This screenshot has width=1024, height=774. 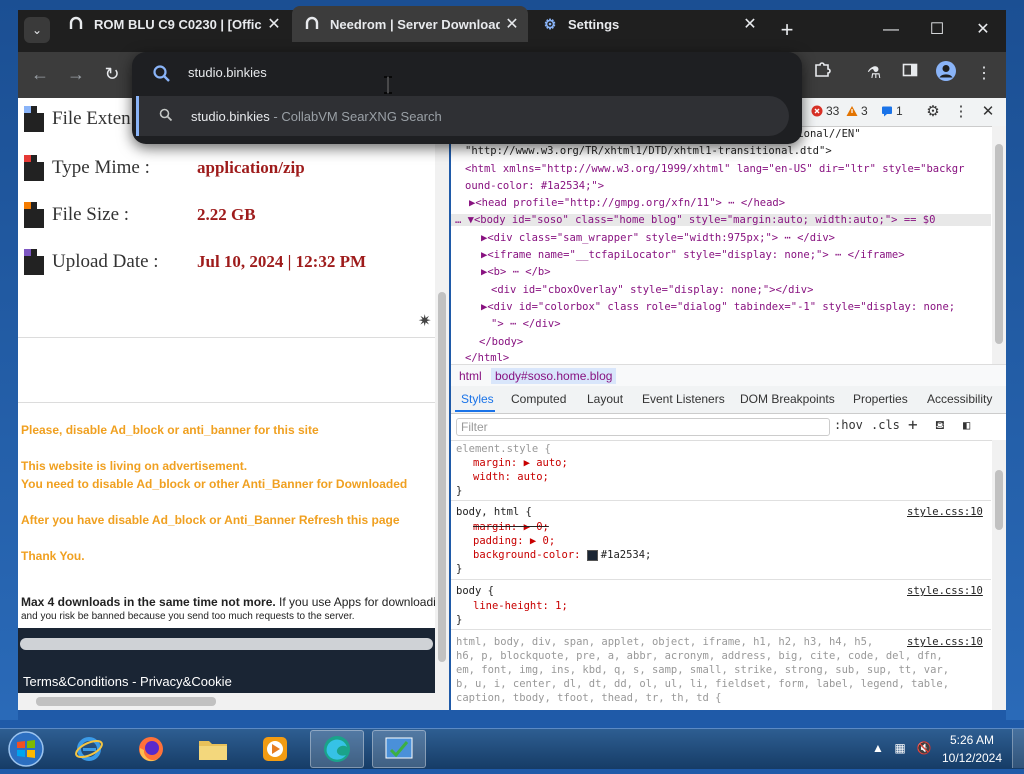 I want to click on document-icon, so click(x=34, y=215).